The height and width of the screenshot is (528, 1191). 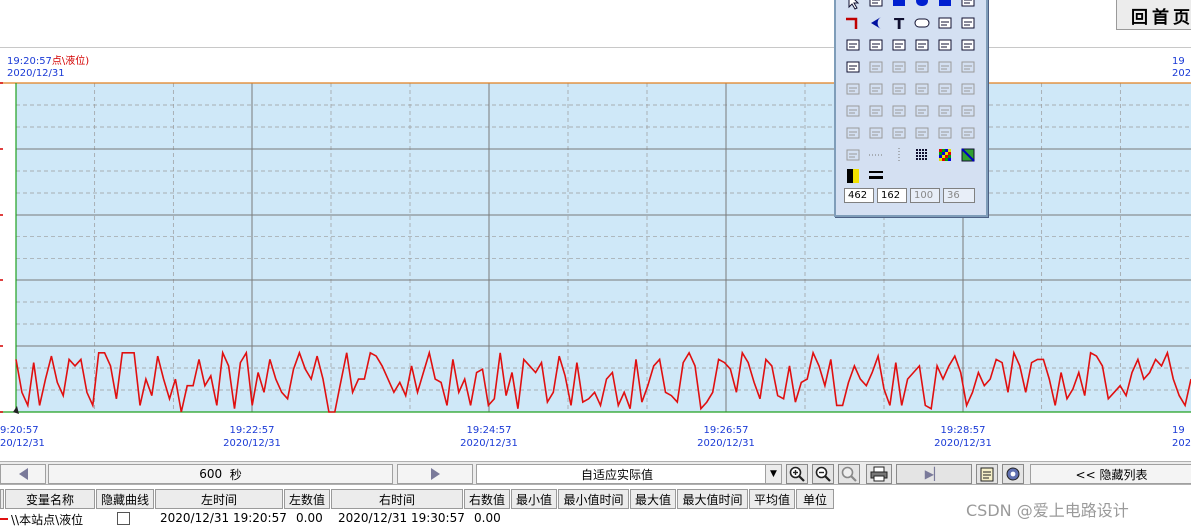 I want to click on column-header-left-value: 左数值, so click(x=307, y=499).